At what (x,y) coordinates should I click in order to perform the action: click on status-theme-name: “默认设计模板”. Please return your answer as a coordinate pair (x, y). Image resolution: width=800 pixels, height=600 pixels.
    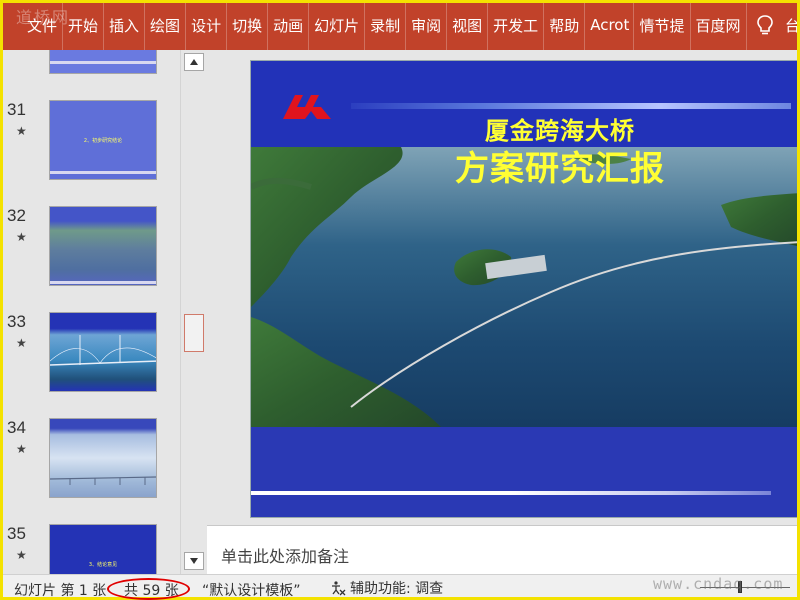
    Looking at the image, I should click on (251, 590).